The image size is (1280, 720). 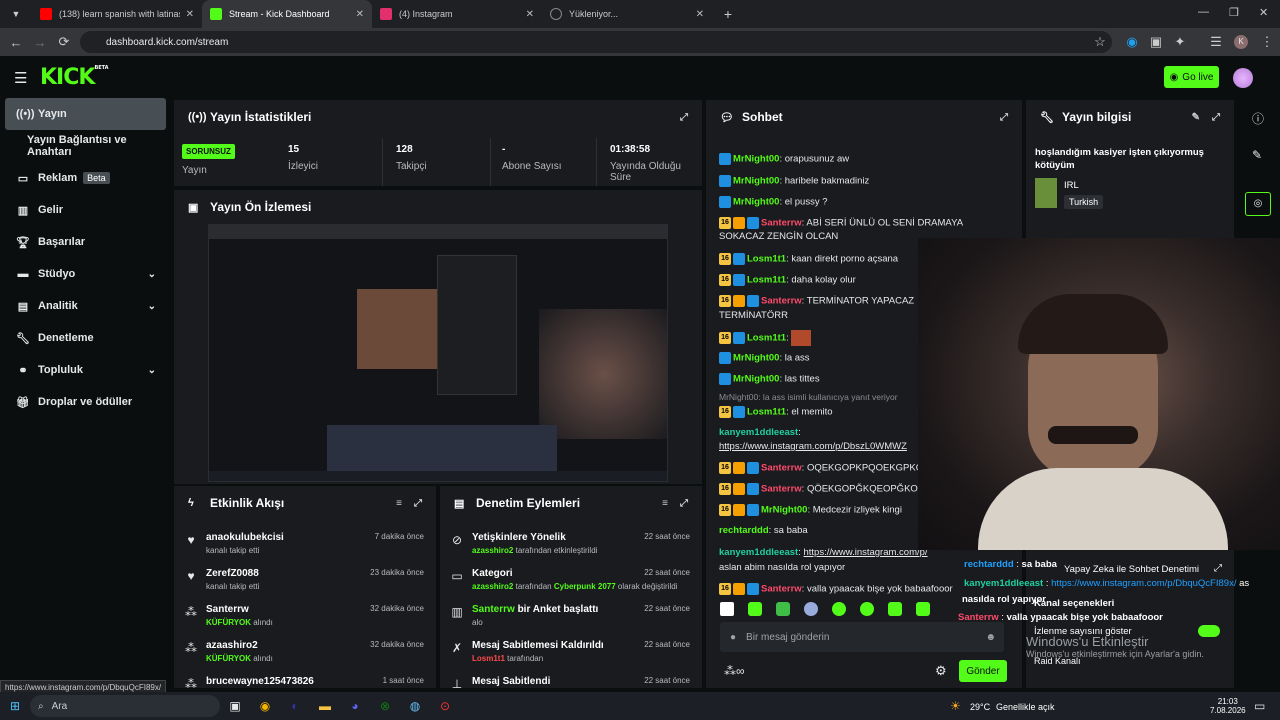 I want to click on sidebar-item-gelir: ▥ Gelir, so click(x=86, y=210).